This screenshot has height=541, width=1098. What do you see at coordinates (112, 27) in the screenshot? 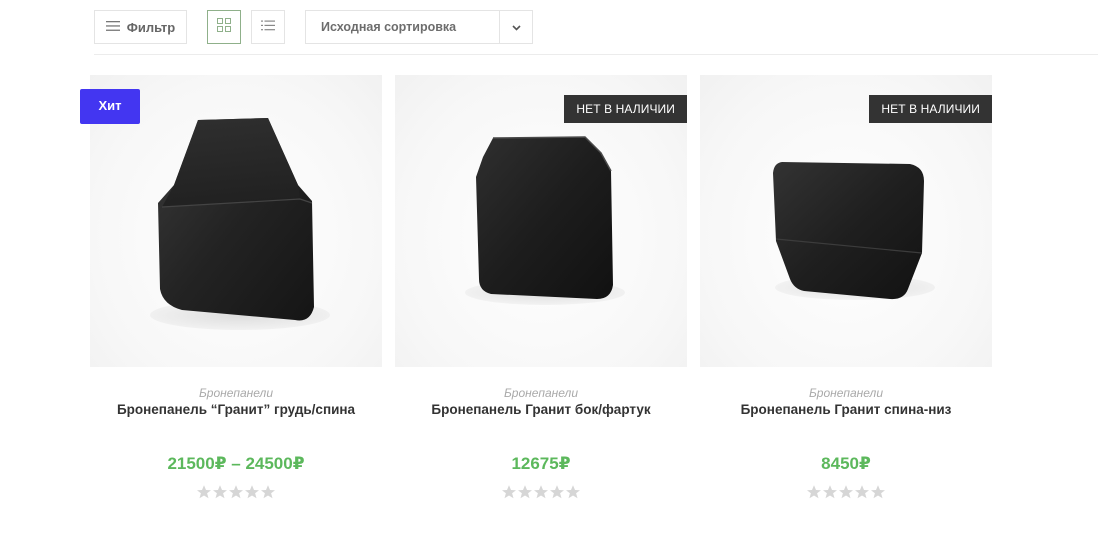
I see `menu-icon` at bounding box center [112, 27].